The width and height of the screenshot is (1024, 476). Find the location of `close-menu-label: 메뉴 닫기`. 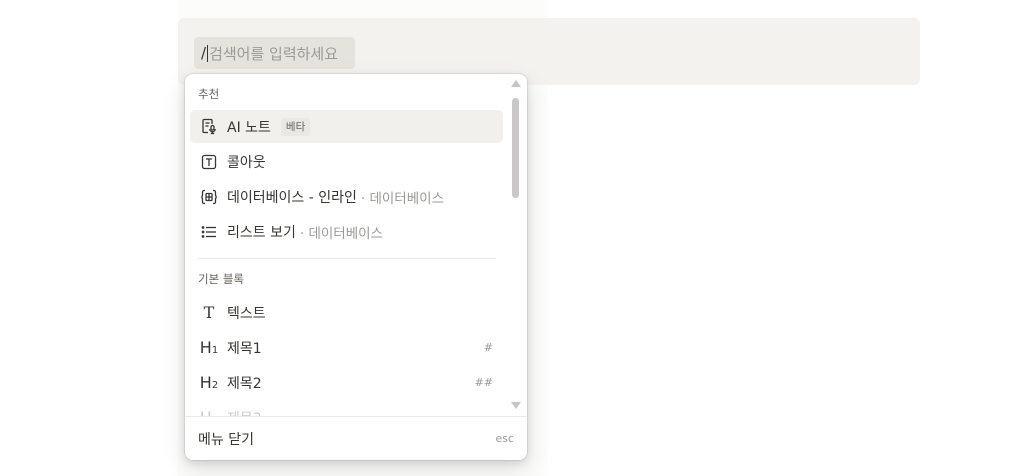

close-menu-label: 메뉴 닫기 is located at coordinates (226, 439).